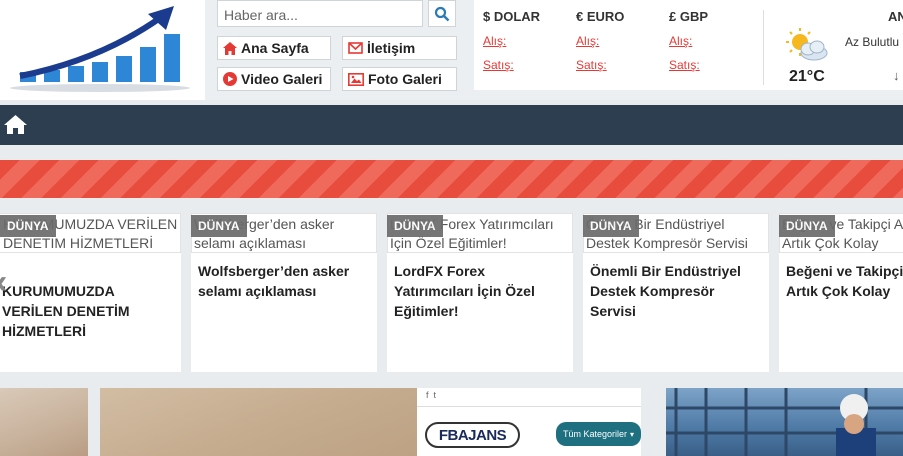 The width and height of the screenshot is (903, 456). I want to click on contact-link: İletişim, so click(399, 48).